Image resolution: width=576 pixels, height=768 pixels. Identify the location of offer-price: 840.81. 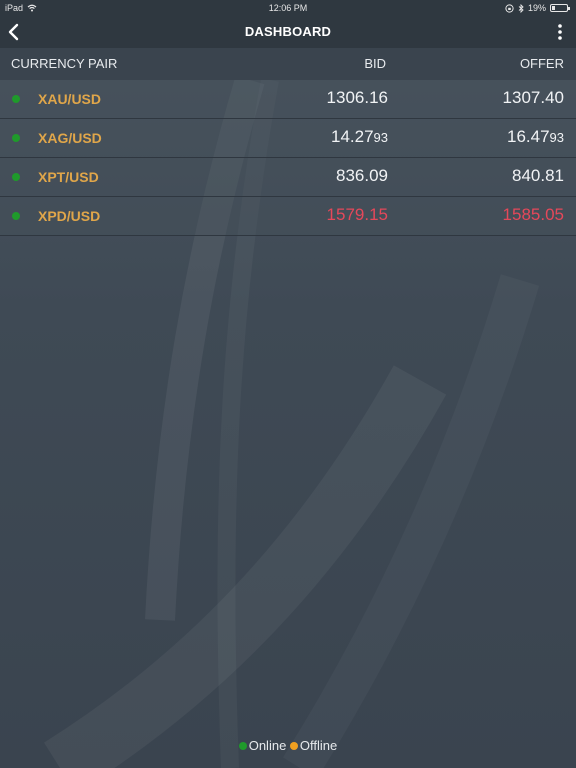
(538, 176).